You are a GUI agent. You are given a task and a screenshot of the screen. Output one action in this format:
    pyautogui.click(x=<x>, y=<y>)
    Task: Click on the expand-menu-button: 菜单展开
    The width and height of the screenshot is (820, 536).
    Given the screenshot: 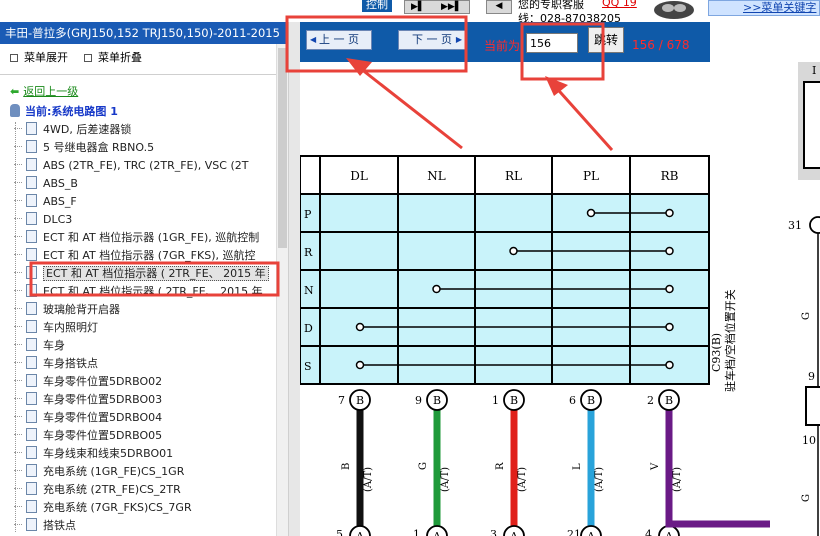 What is the action you would take?
    pyautogui.click(x=39, y=58)
    